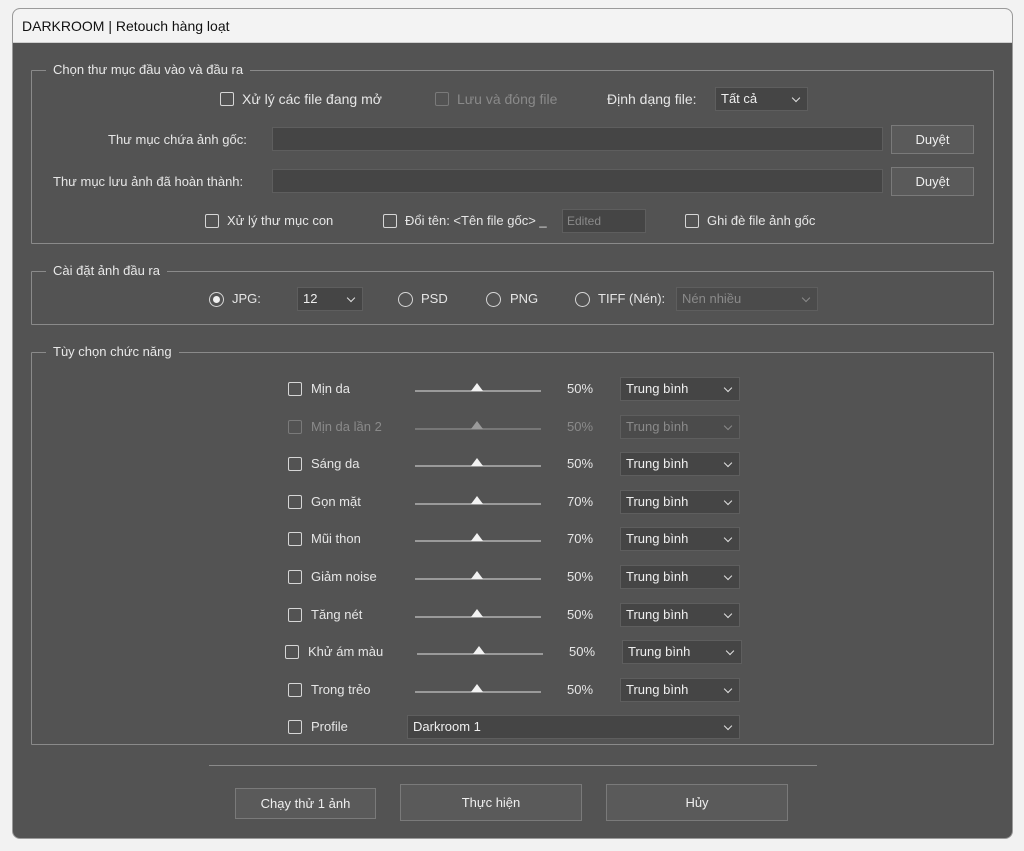 This screenshot has height=851, width=1024. Describe the element at coordinates (507, 99) in the screenshot. I see `save-close-label: Lưu và đóng file` at that location.